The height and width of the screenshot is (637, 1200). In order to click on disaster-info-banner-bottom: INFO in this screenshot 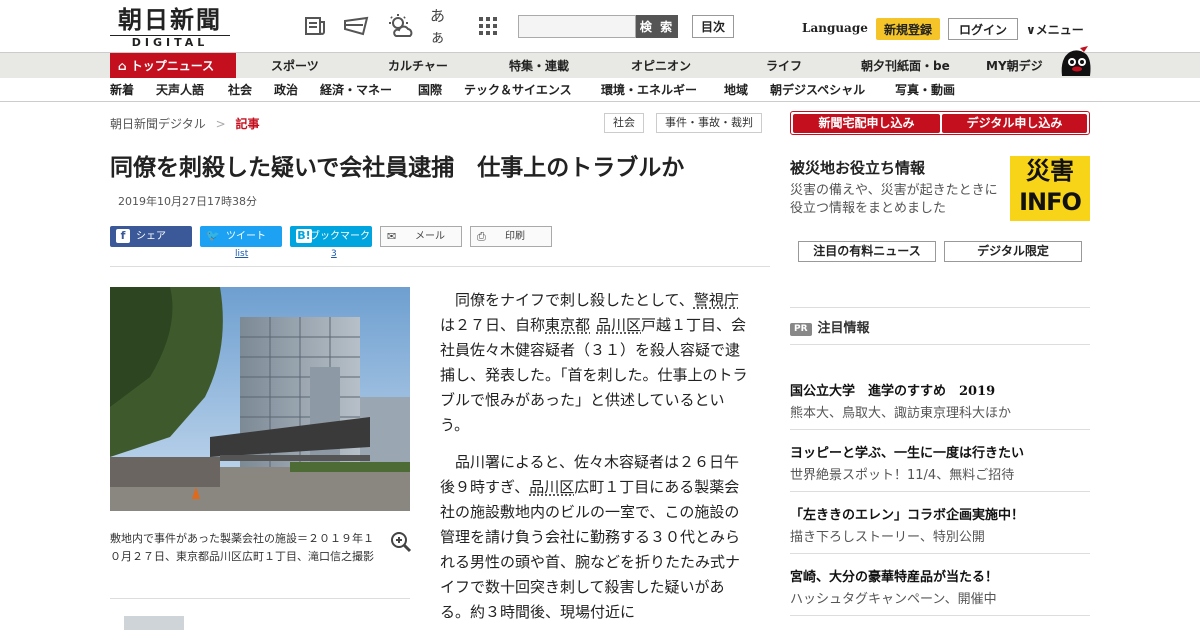, I will do `click(1050, 202)`.